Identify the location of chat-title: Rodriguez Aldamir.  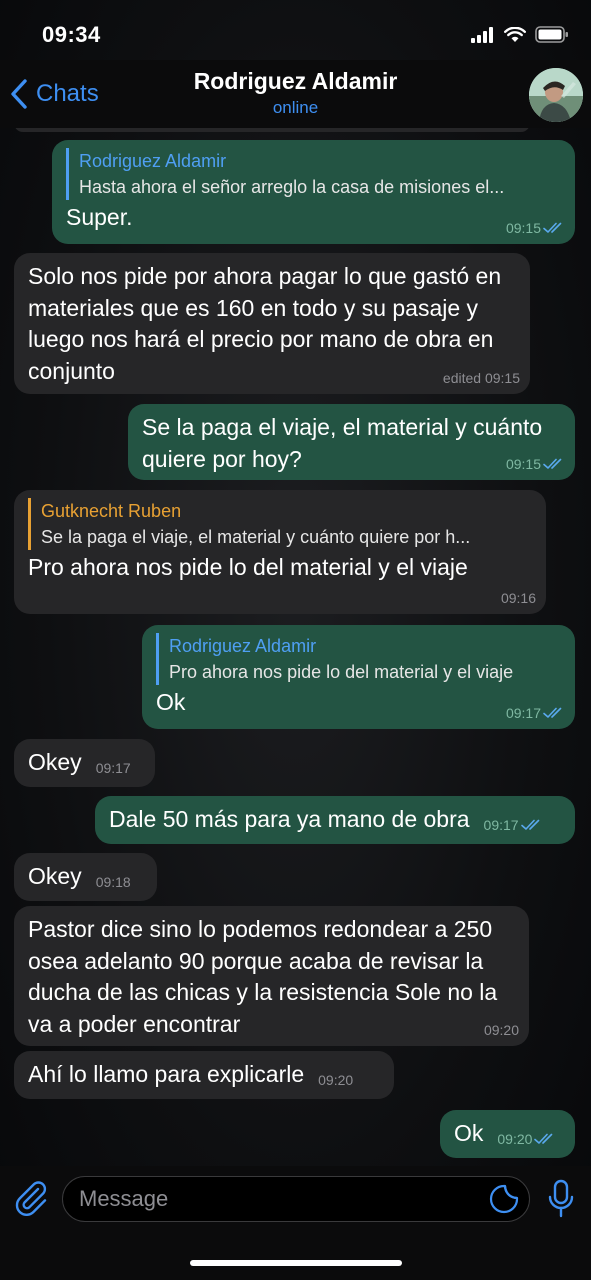
(295, 81).